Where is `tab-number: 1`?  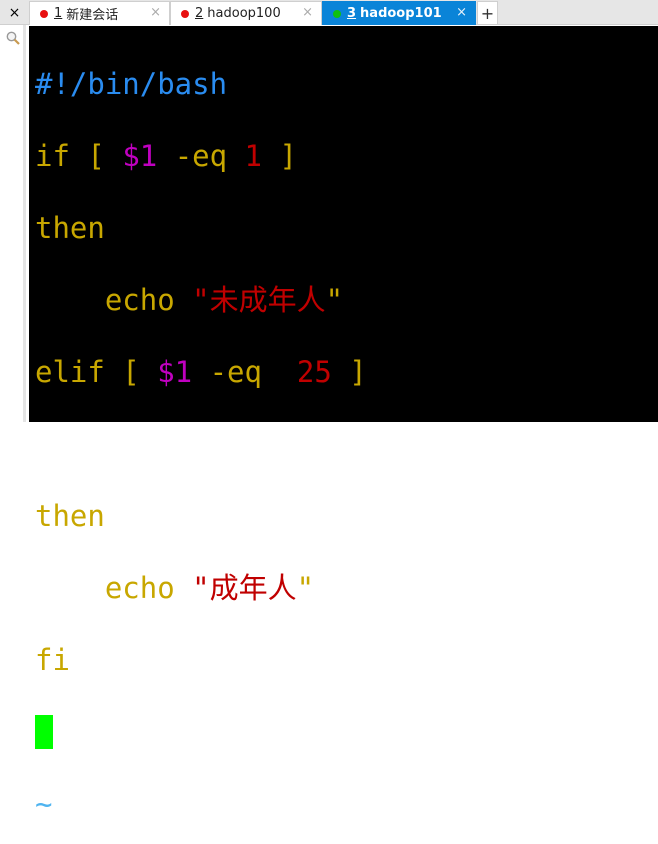 tab-number: 1 is located at coordinates (58, 13).